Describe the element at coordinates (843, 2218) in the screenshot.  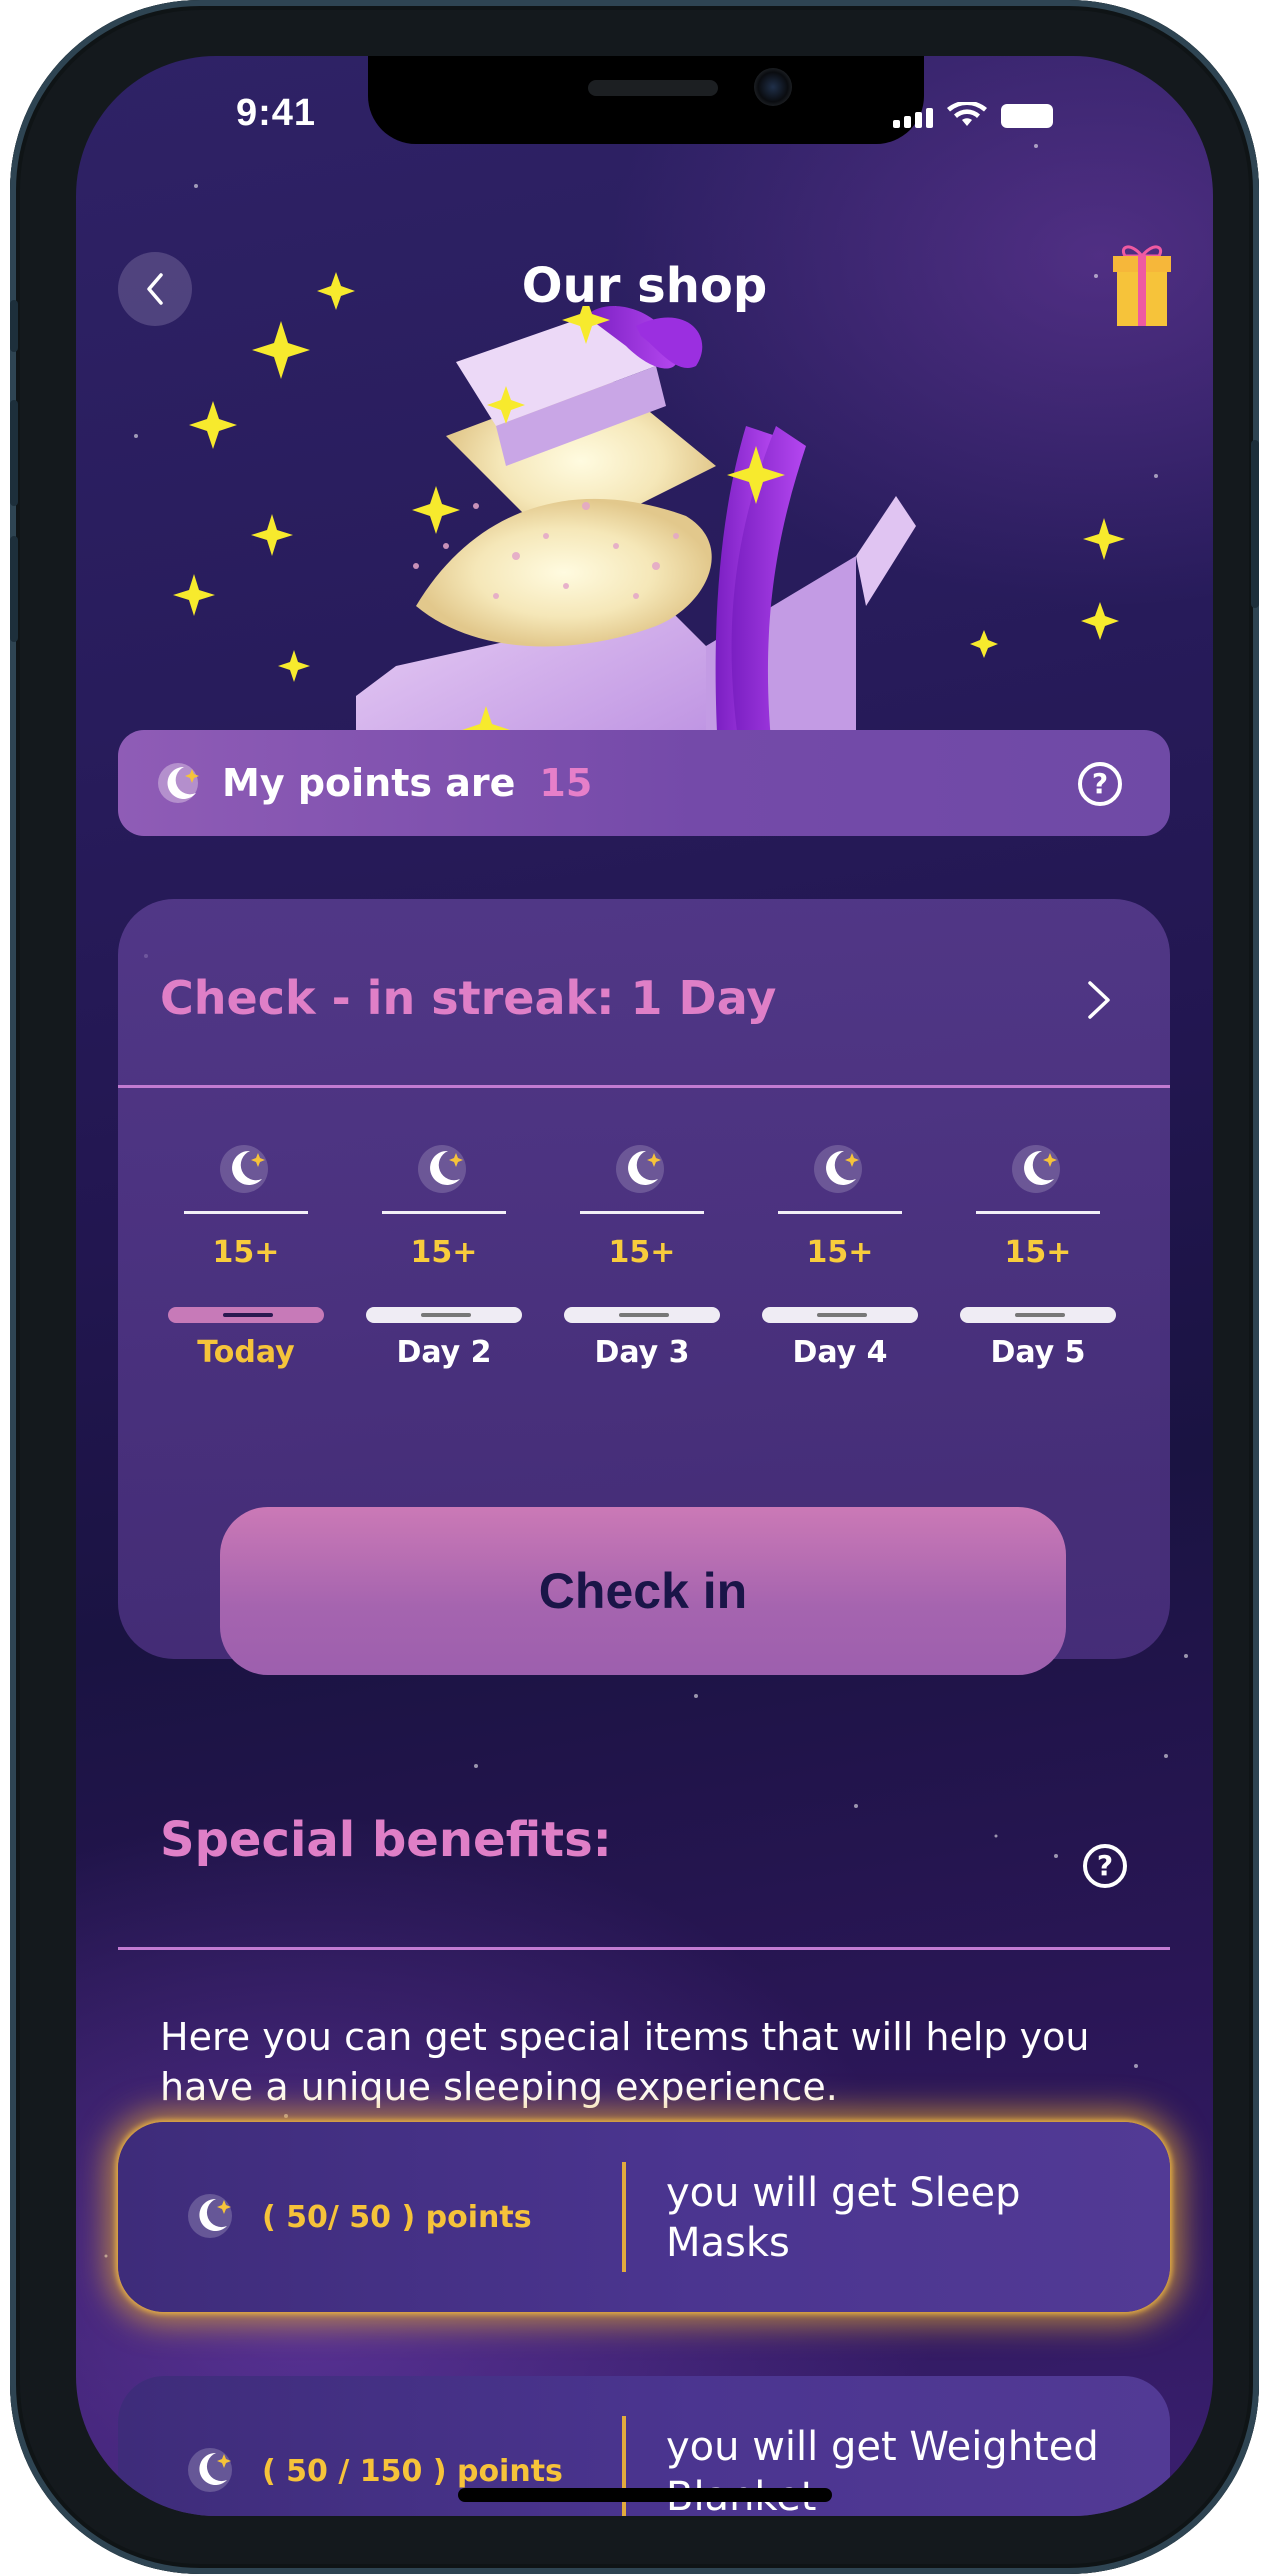
I see `benefit-reward: you will get Sleep Masks` at that location.